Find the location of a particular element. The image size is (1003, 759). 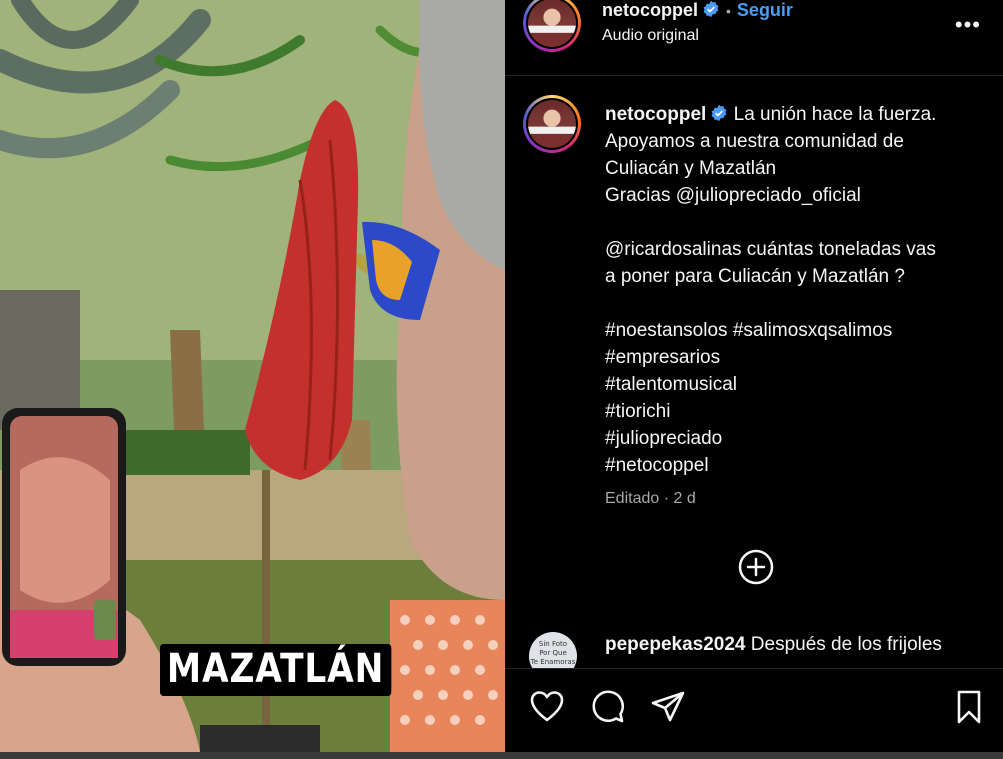

edited-timestamp: Editado · 2 d is located at coordinates (650, 498).